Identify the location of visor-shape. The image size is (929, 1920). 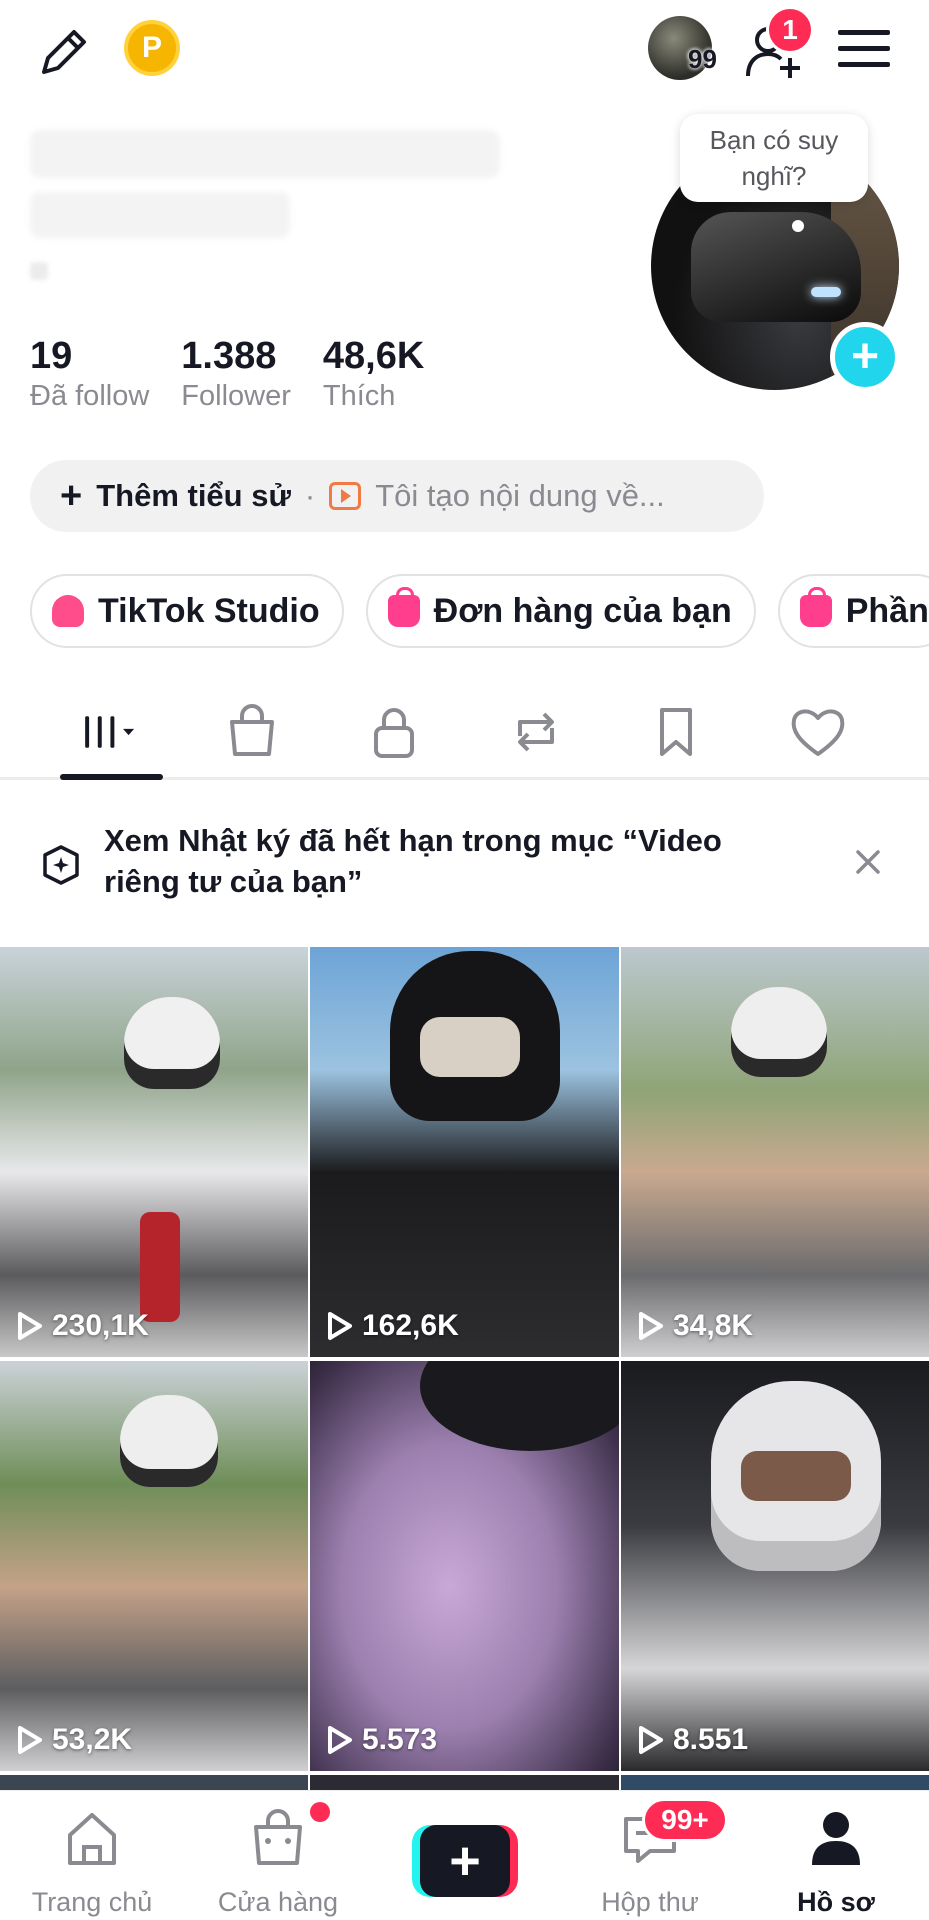
(796, 1476).